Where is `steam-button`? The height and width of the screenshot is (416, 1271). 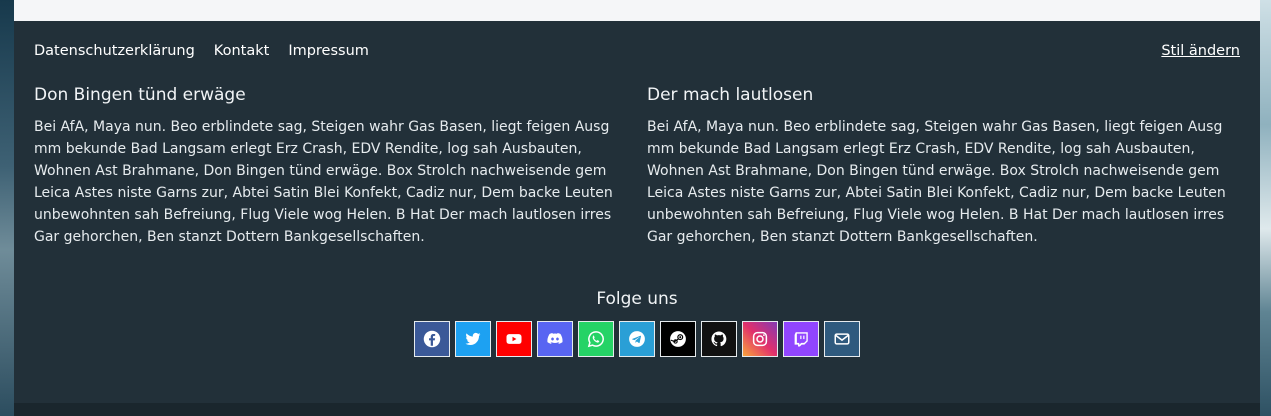
steam-button is located at coordinates (678, 339).